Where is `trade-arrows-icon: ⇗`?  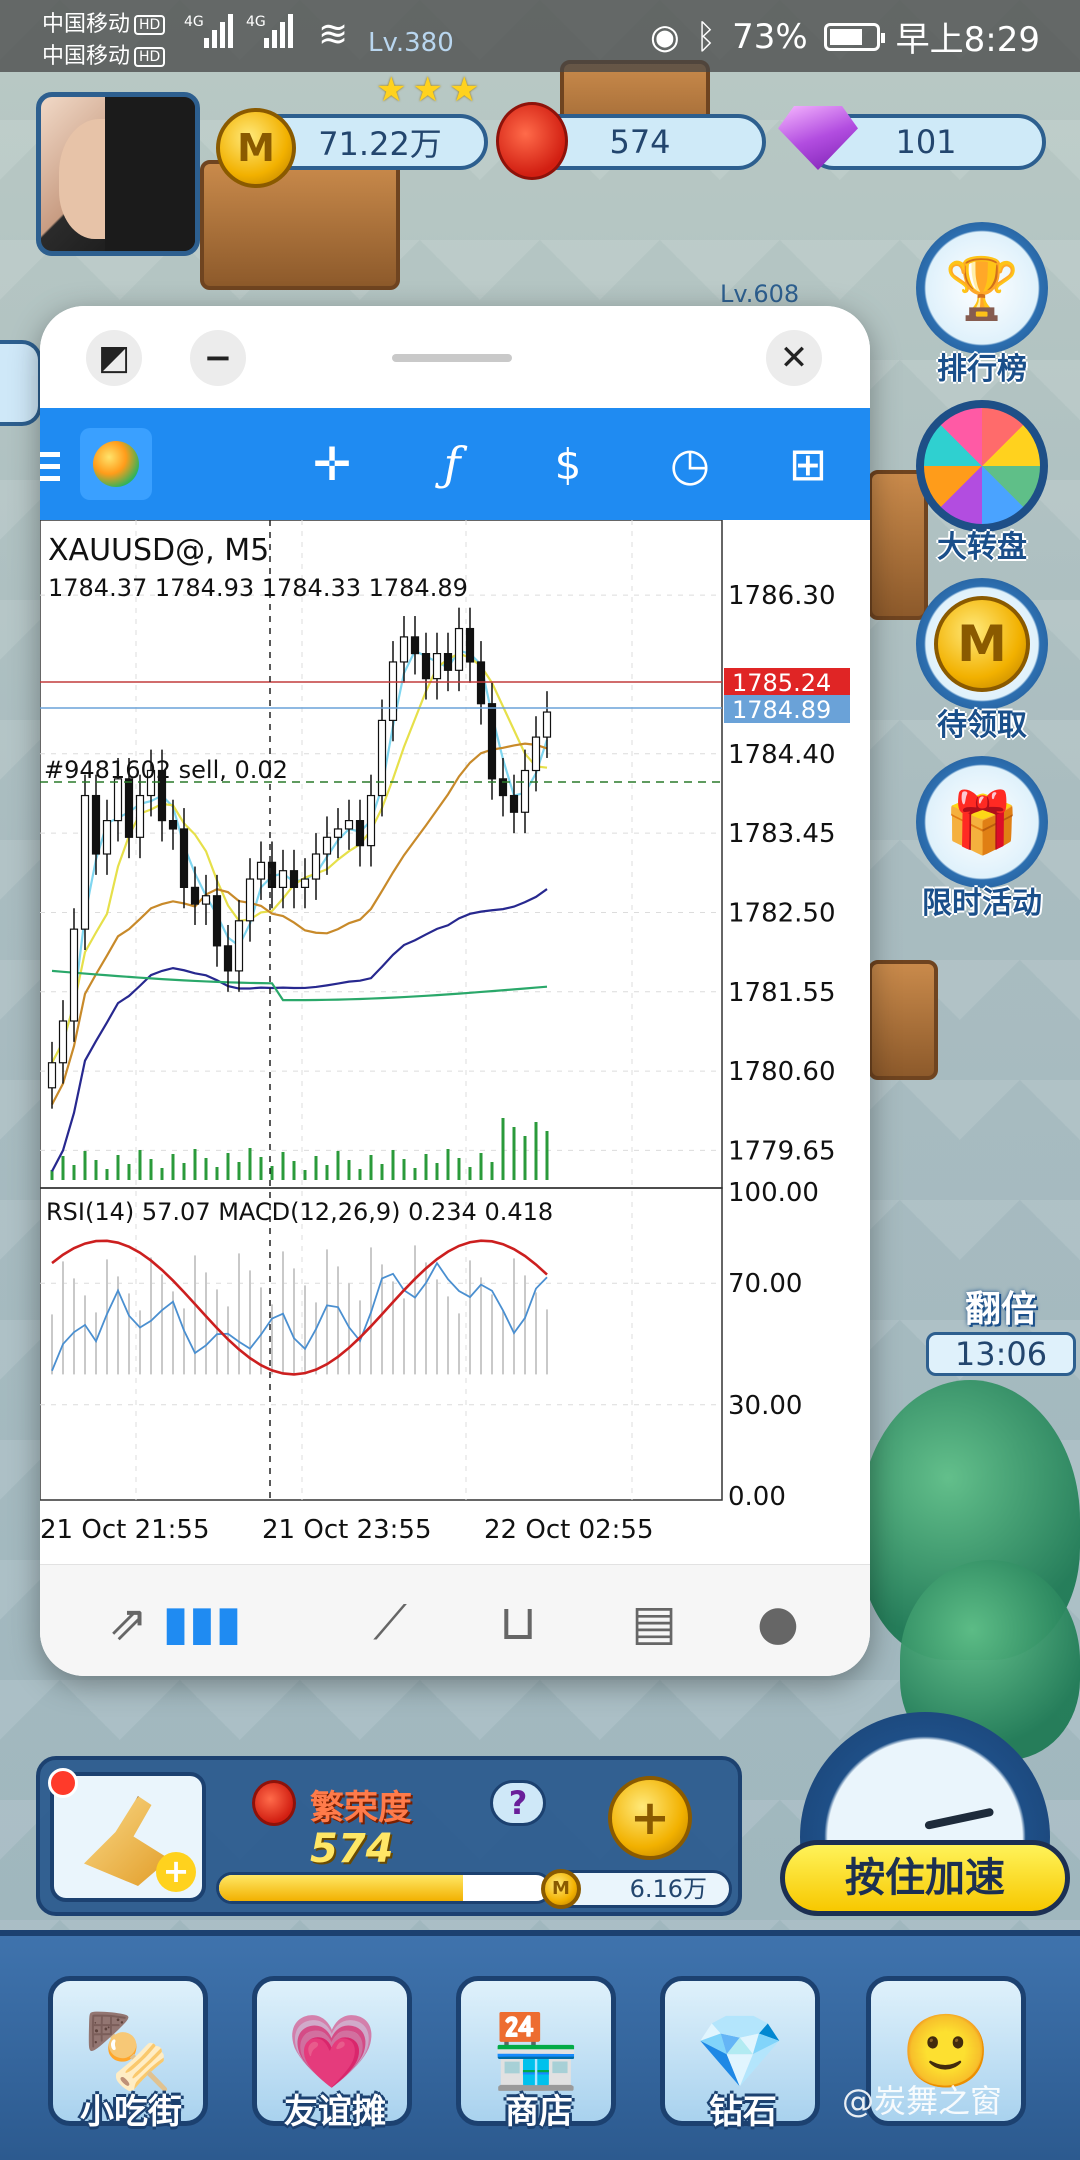 trade-arrows-icon: ⇗ is located at coordinates (128, 1623).